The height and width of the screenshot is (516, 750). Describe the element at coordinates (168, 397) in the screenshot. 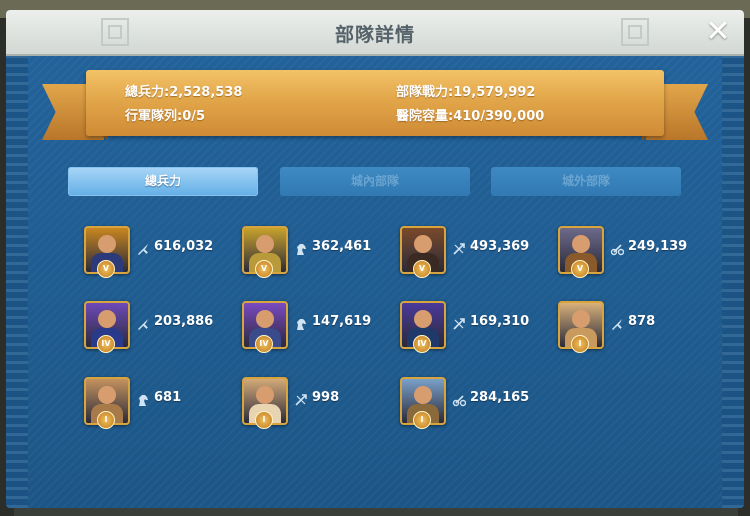

I see `troop-count: 681` at that location.